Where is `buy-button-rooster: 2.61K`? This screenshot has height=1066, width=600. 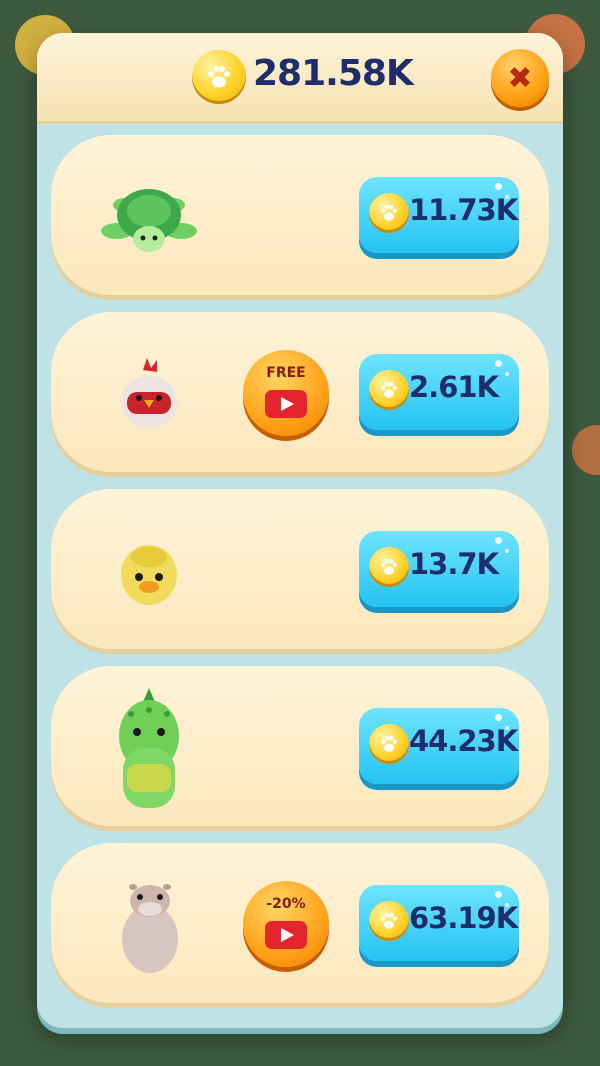 buy-button-rooster: 2.61K is located at coordinates (439, 392).